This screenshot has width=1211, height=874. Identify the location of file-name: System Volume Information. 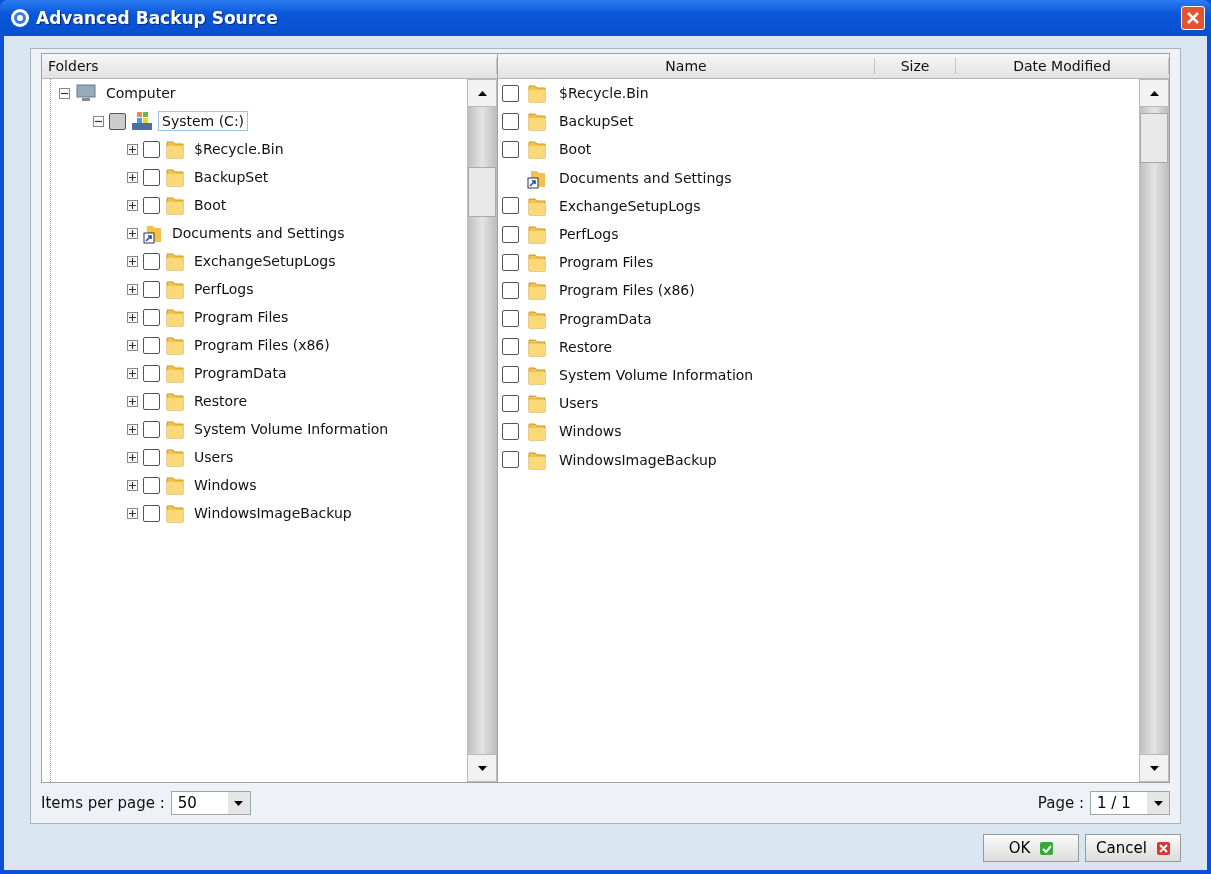
(656, 374).